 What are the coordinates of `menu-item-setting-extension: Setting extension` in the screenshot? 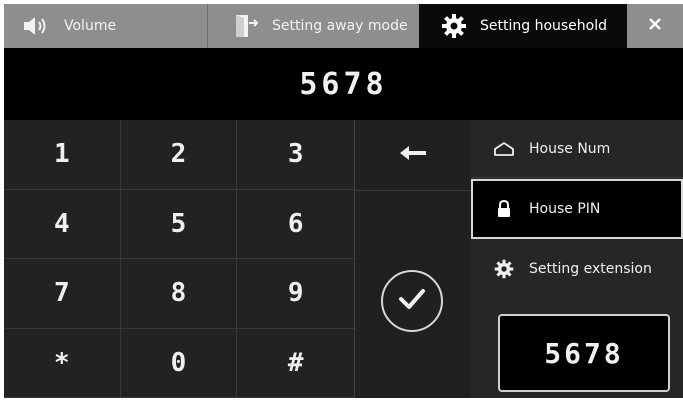 It's located at (577, 269).